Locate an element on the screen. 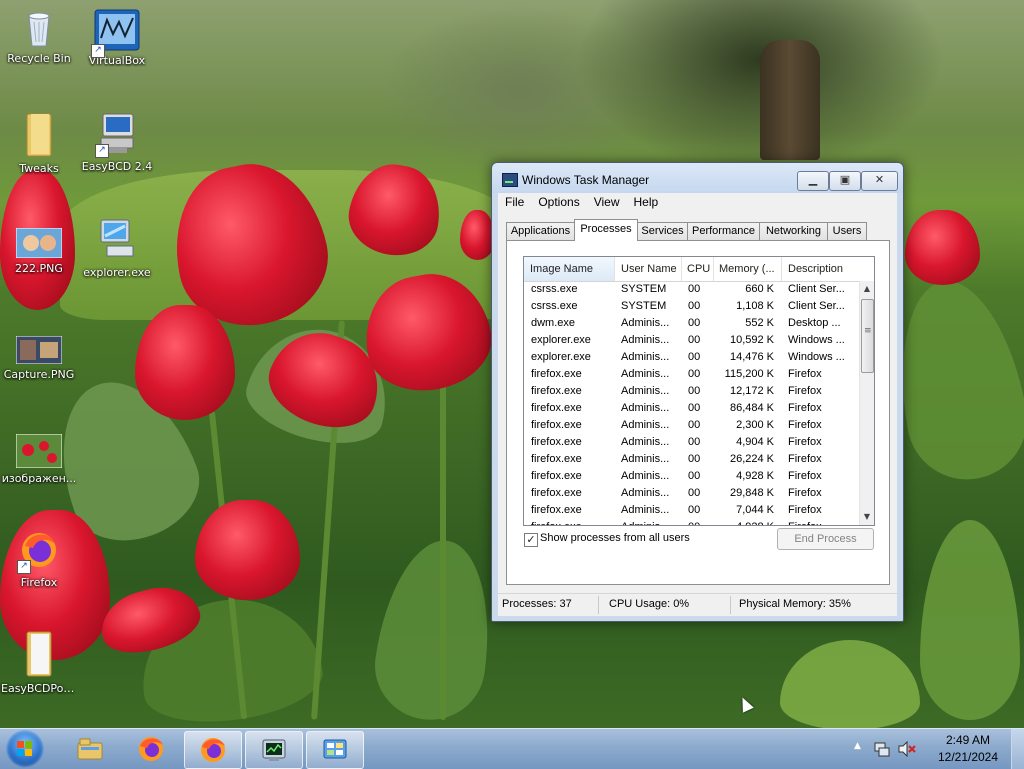  show-hidden-icons-icon: ▲ is located at coordinates (857, 746).